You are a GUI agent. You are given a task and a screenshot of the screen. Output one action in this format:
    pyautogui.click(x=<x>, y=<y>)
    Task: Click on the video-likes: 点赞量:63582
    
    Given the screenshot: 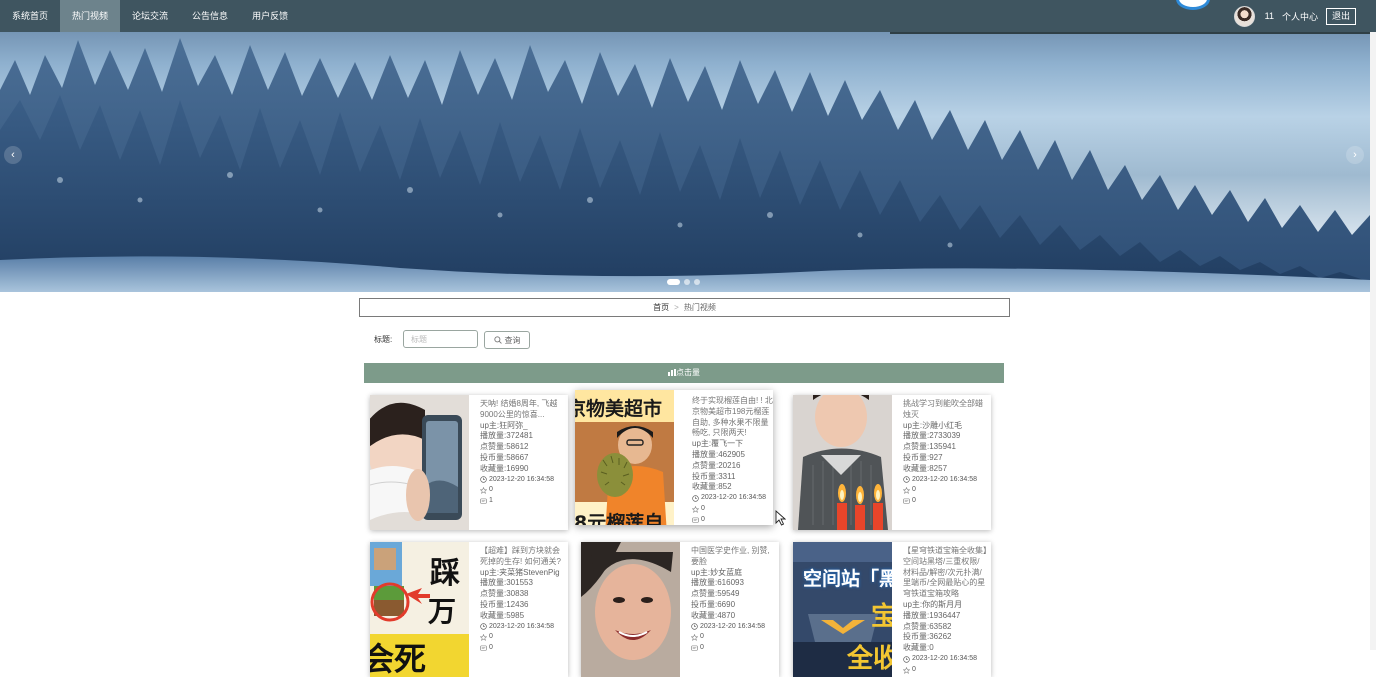 What is the action you would take?
    pyautogui.click(x=927, y=626)
    